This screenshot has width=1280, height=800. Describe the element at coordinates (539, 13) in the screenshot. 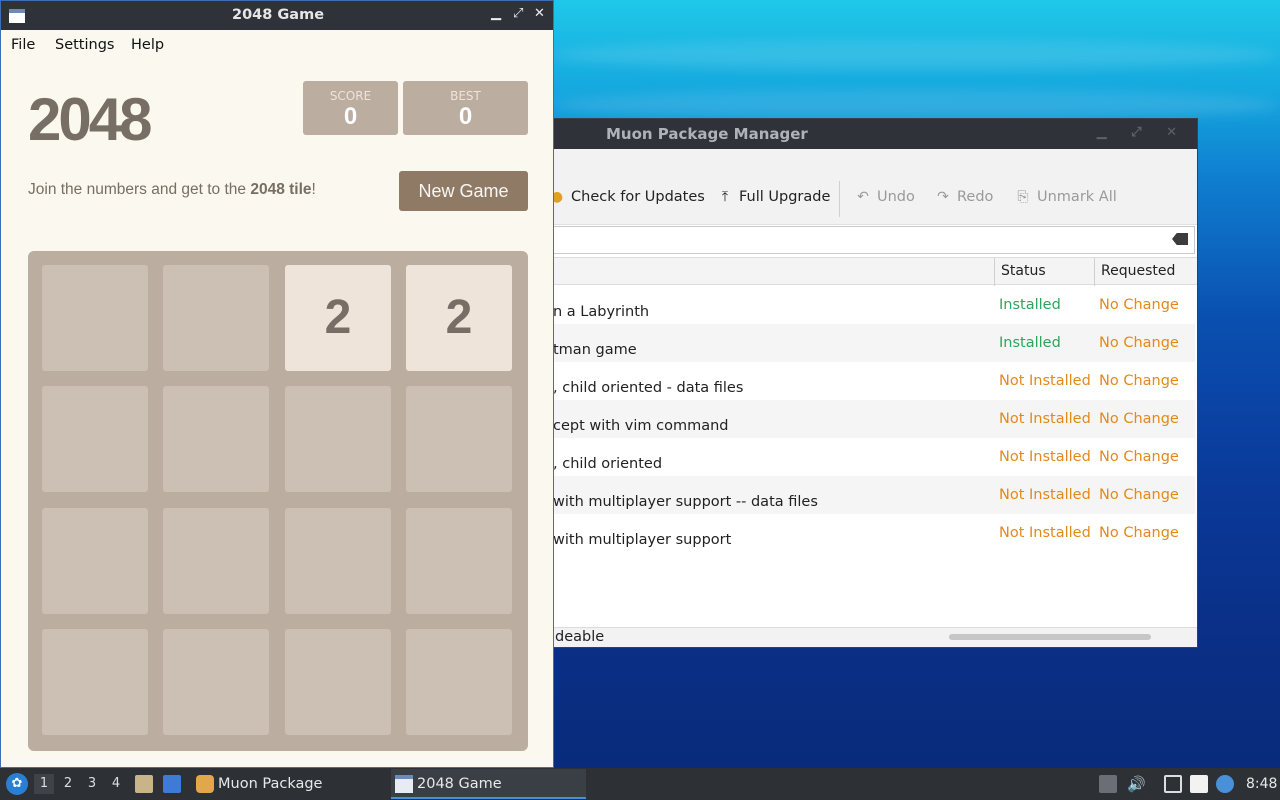

I see `close-icon: ✕` at that location.